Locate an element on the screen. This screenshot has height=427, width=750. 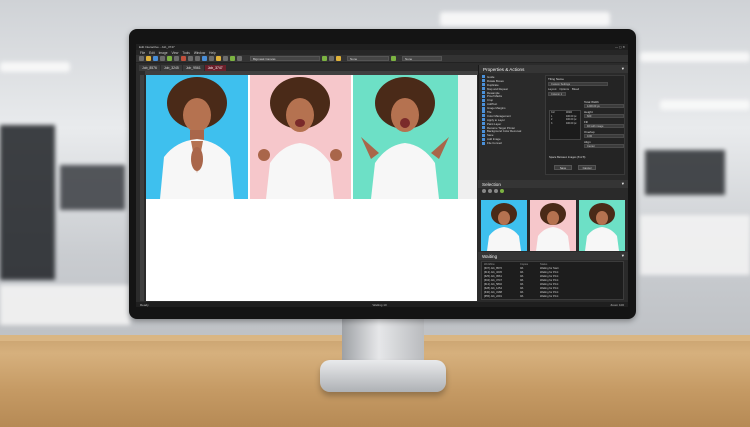
crop-icon is located at coordinates (176, 58).